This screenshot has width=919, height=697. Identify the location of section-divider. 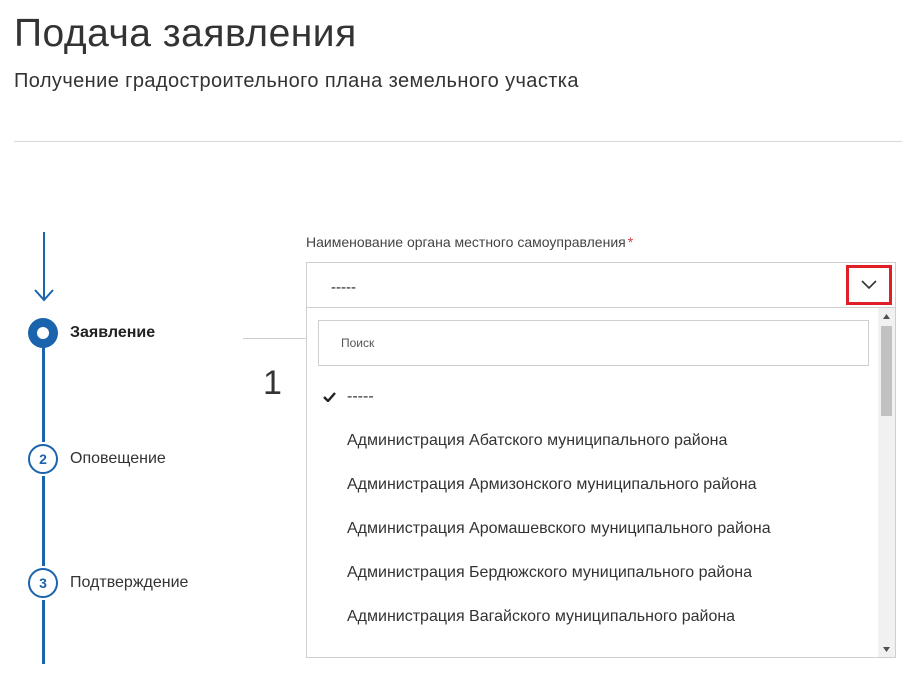
(278, 338).